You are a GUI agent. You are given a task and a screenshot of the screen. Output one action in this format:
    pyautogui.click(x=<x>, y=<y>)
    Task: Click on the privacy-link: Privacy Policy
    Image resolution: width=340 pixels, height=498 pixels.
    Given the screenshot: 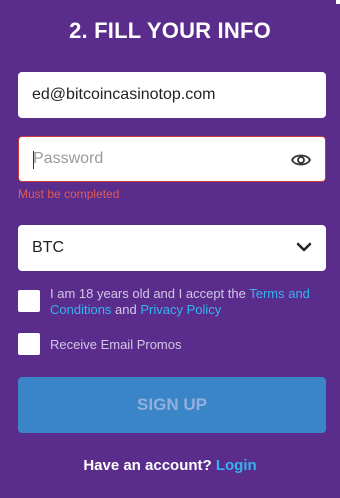 What is the action you would take?
    pyautogui.click(x=180, y=309)
    